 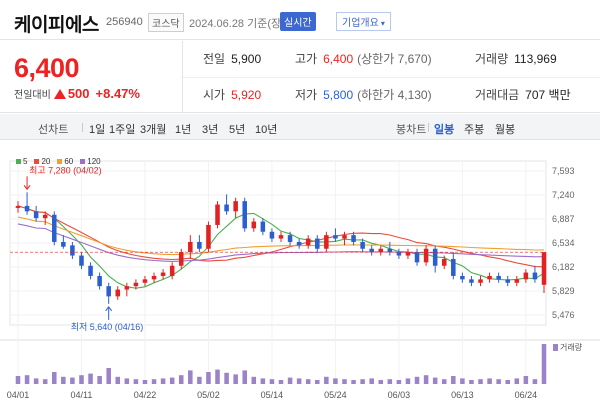 I want to click on company-overview-button: 기업개요 ▾, so click(x=363, y=21).